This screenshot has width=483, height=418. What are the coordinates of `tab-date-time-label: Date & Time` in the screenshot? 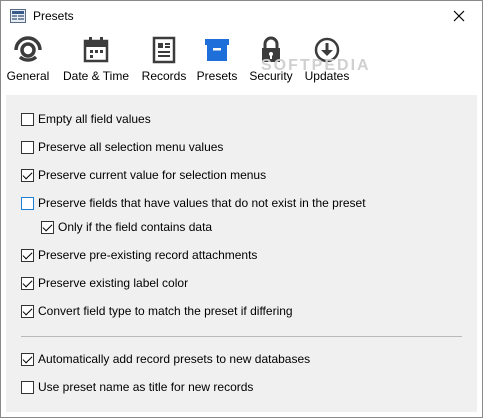 It's located at (96, 76).